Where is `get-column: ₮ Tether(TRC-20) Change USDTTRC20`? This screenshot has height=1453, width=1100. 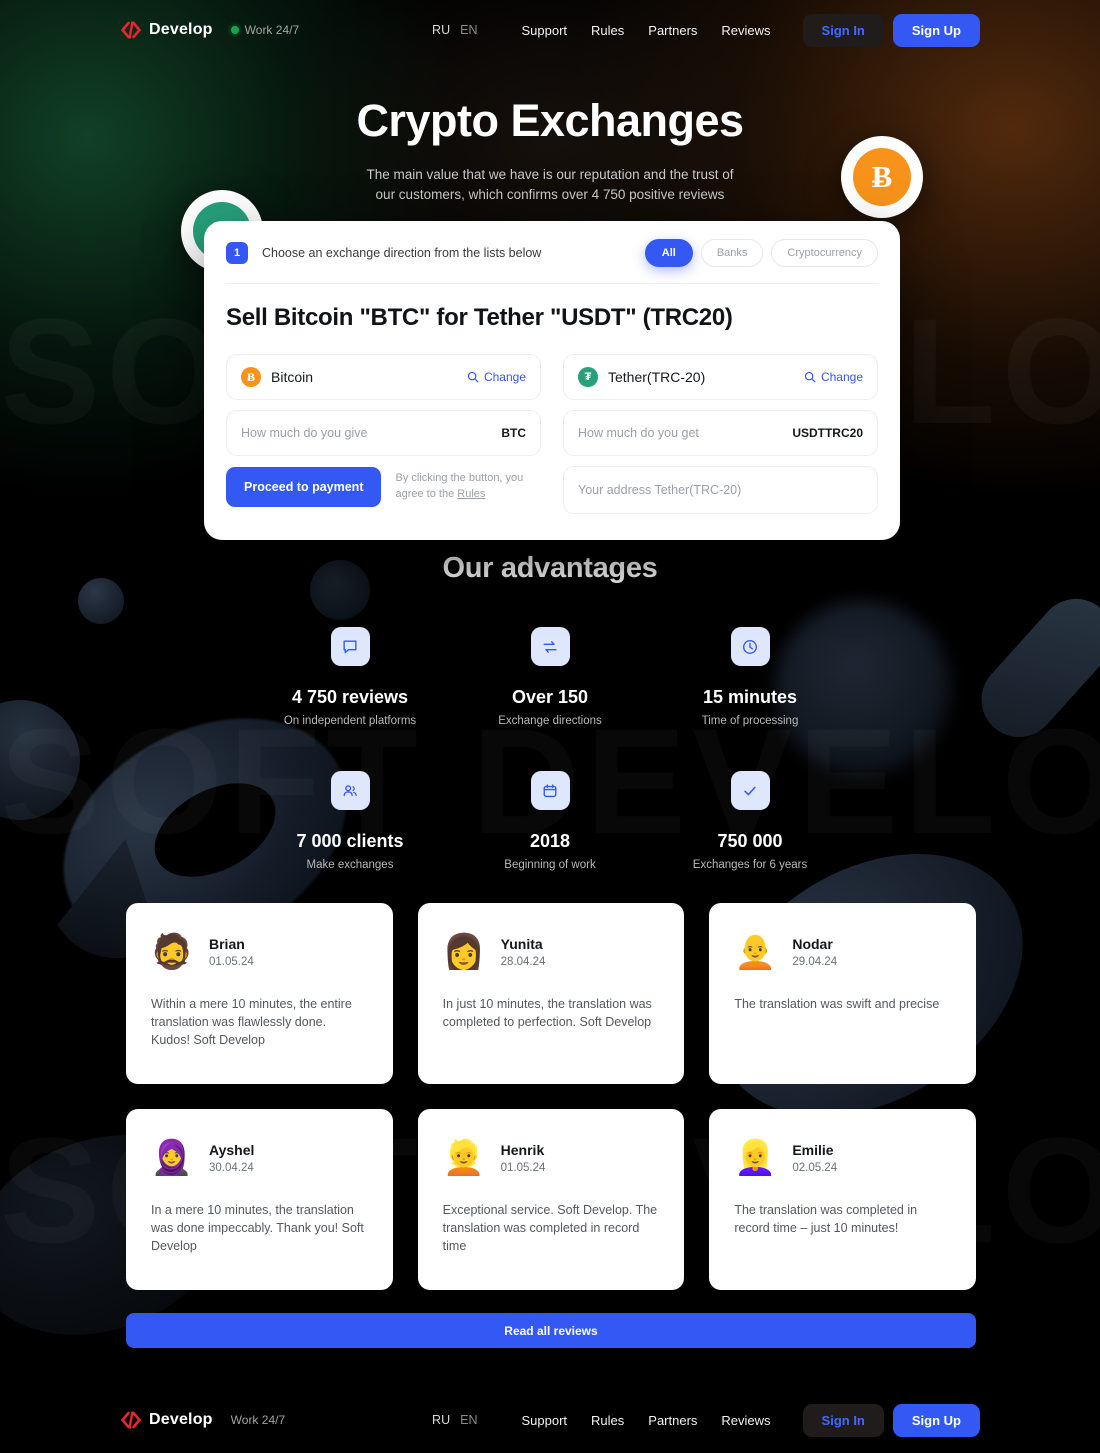 get-column: ₮ Tether(TRC-20) Change USDTTRC20 is located at coordinates (720, 434).